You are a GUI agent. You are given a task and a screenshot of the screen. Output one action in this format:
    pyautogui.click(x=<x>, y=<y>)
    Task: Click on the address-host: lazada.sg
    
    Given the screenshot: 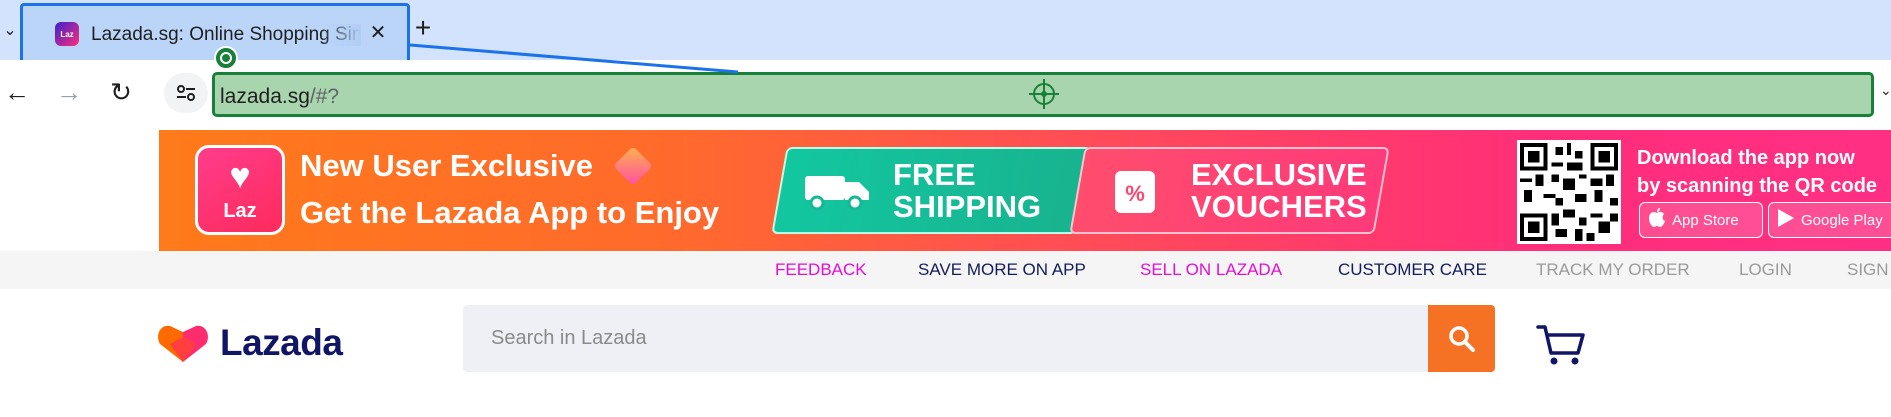 What is the action you would take?
    pyautogui.click(x=265, y=96)
    